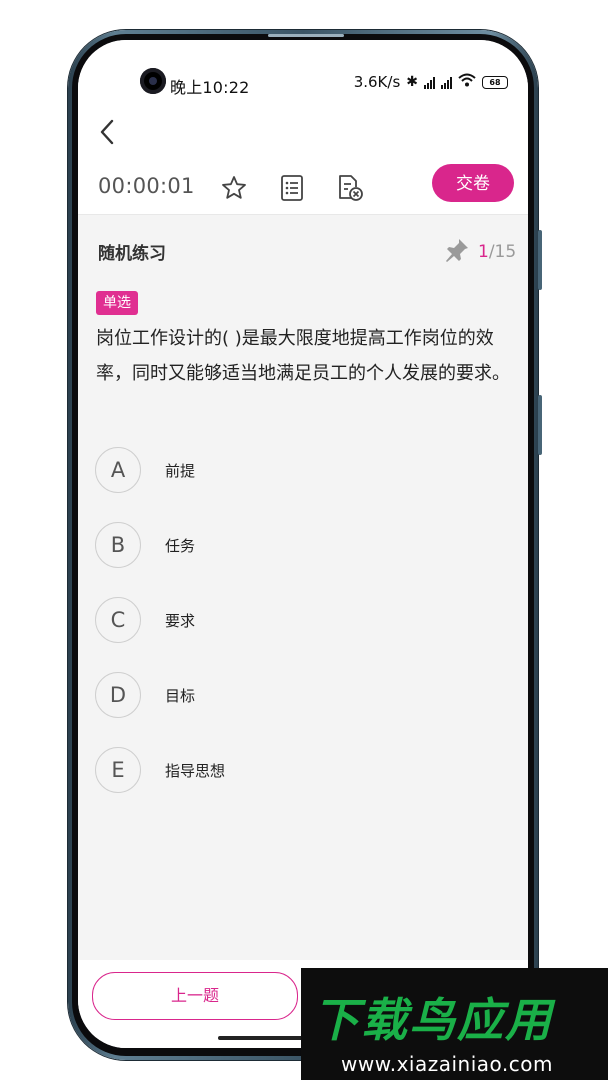 This screenshot has width=608, height=1080. I want to click on remove-question-button, so click(350, 188).